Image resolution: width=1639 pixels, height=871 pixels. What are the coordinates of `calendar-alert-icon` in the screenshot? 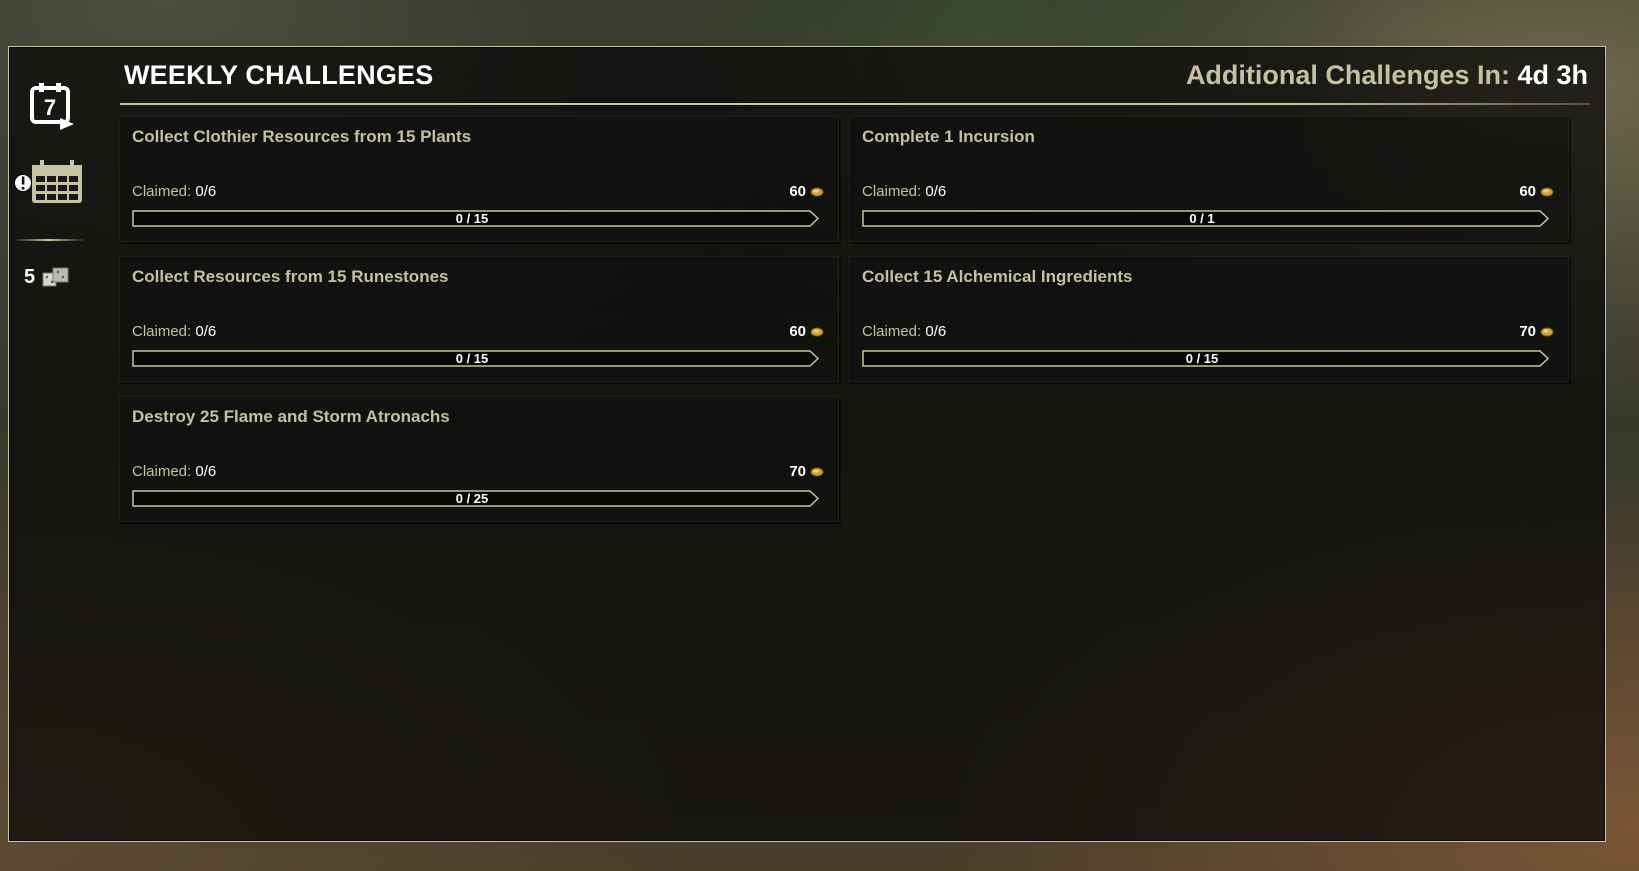 It's located at (47, 181).